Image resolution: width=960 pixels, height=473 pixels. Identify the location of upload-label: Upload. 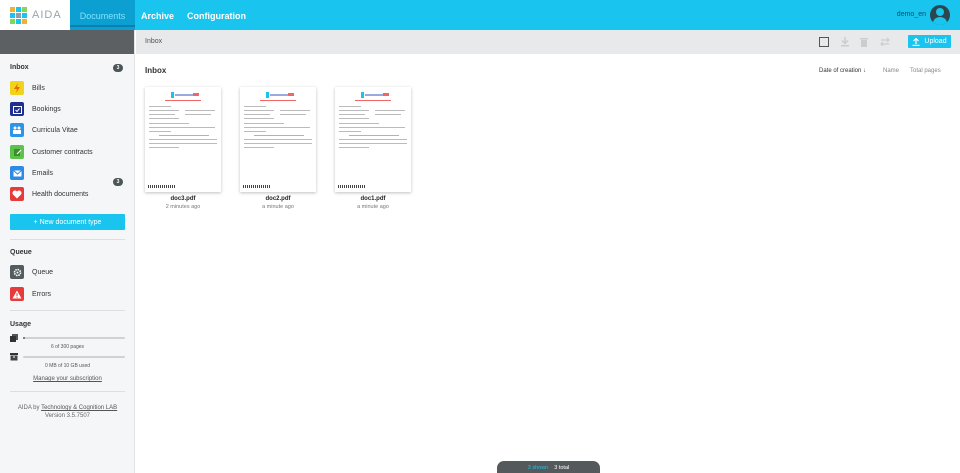
(935, 41).